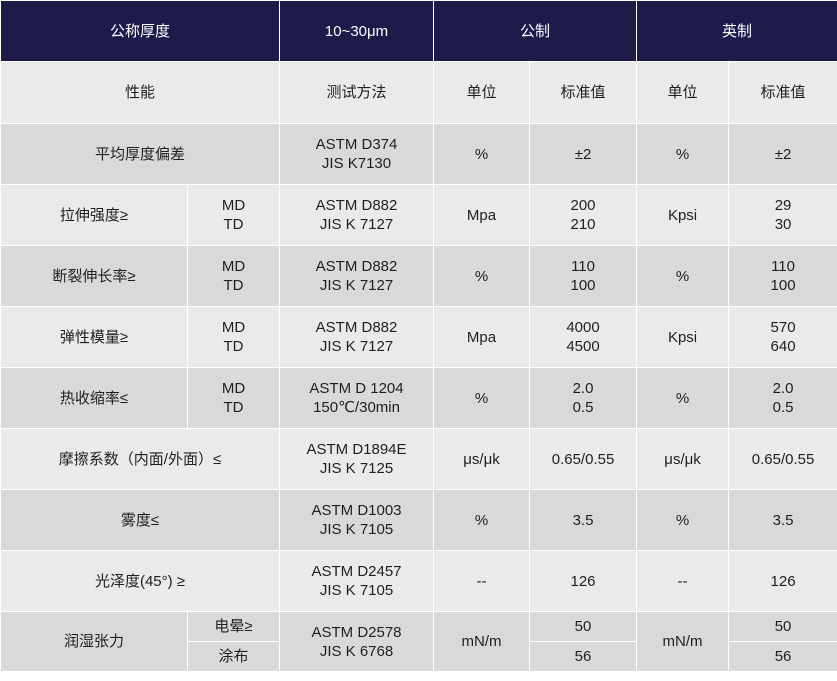 The width and height of the screenshot is (837, 681). I want to click on property-cell: 热收缩率≤, so click(94, 398).